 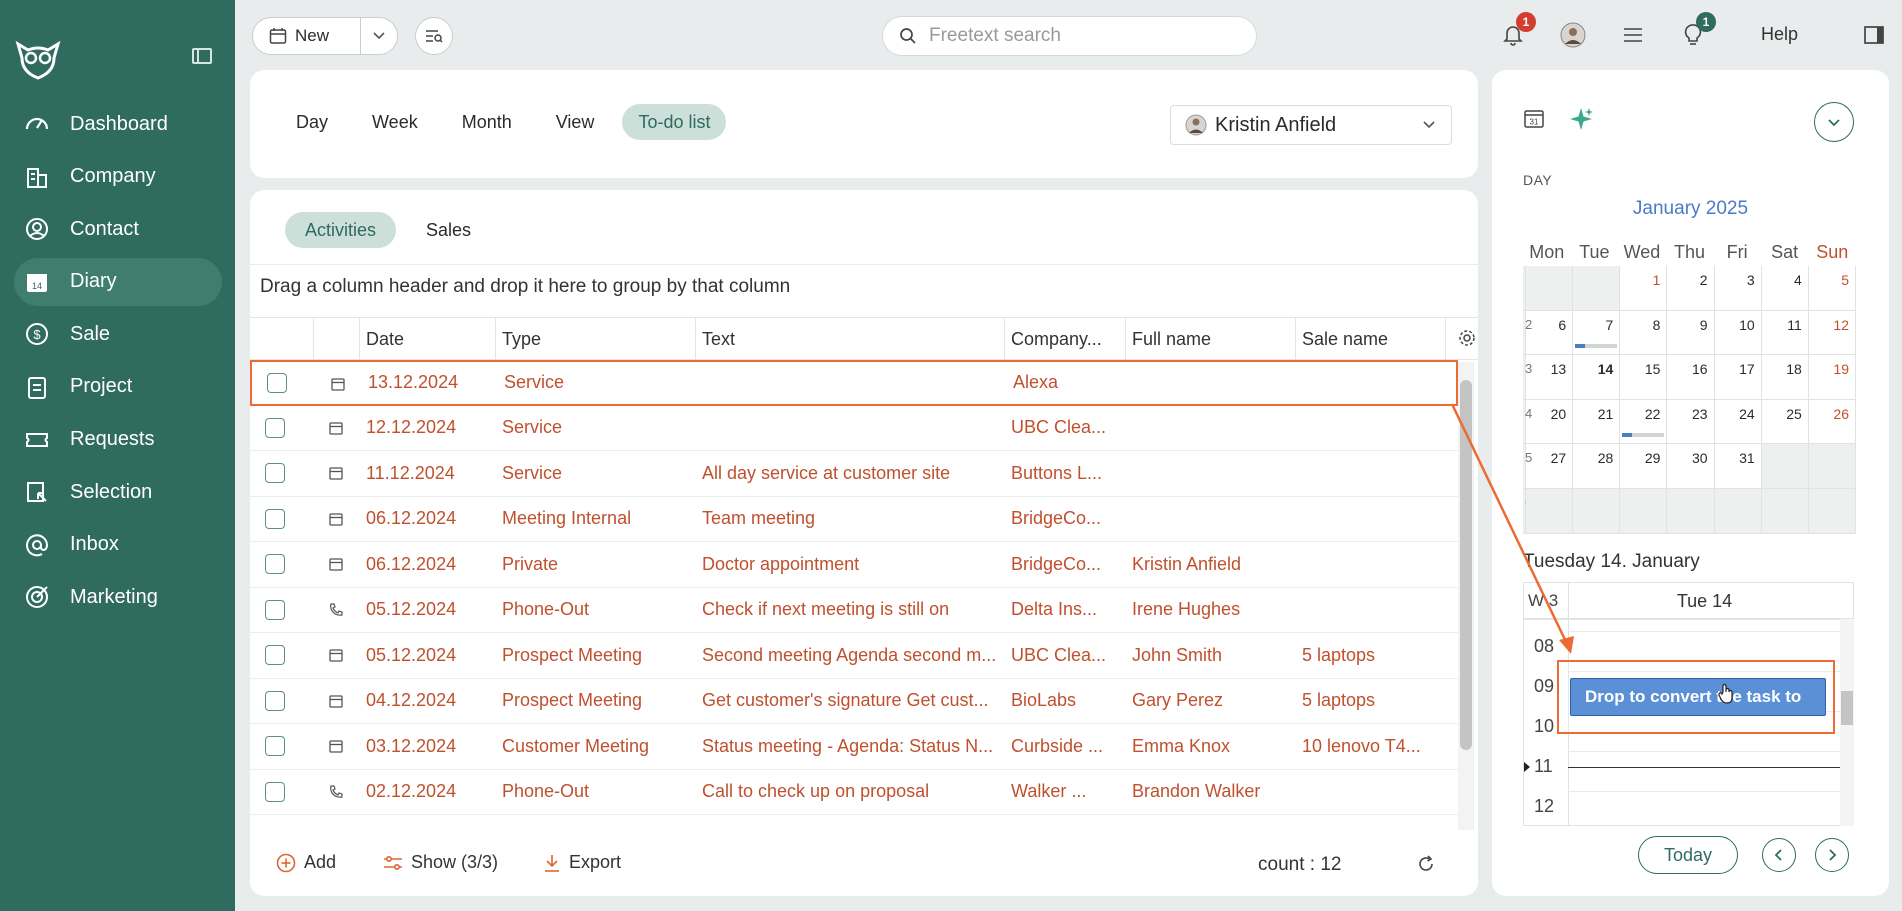 I want to click on col-full-name: Full name, so click(x=1211, y=339).